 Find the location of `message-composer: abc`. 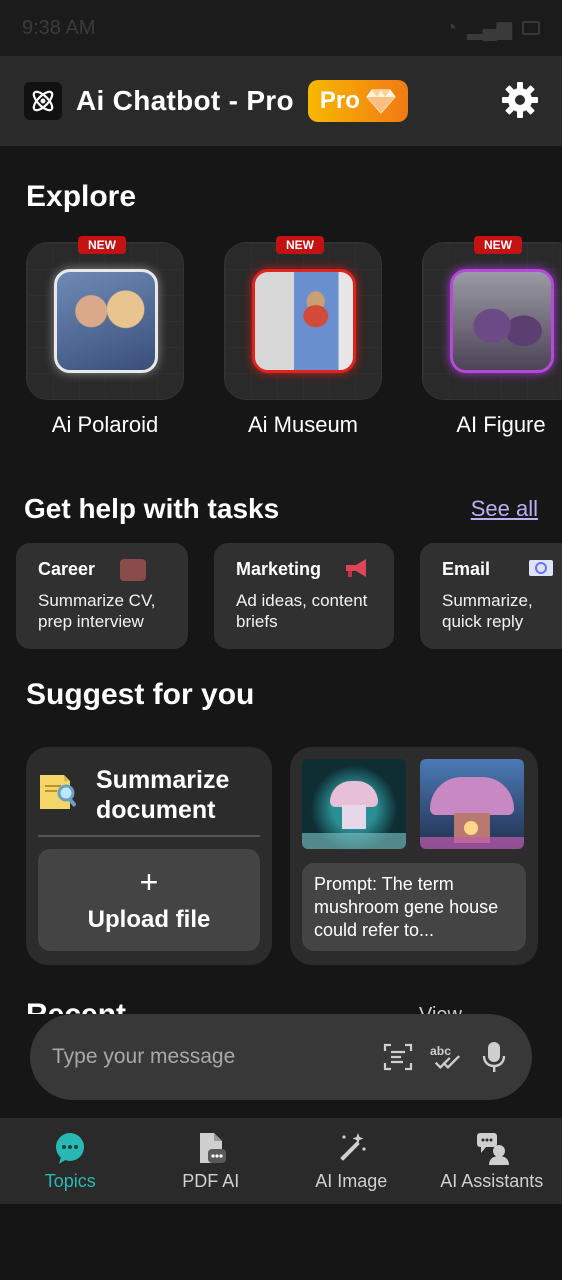

message-composer: abc is located at coordinates (281, 1057).